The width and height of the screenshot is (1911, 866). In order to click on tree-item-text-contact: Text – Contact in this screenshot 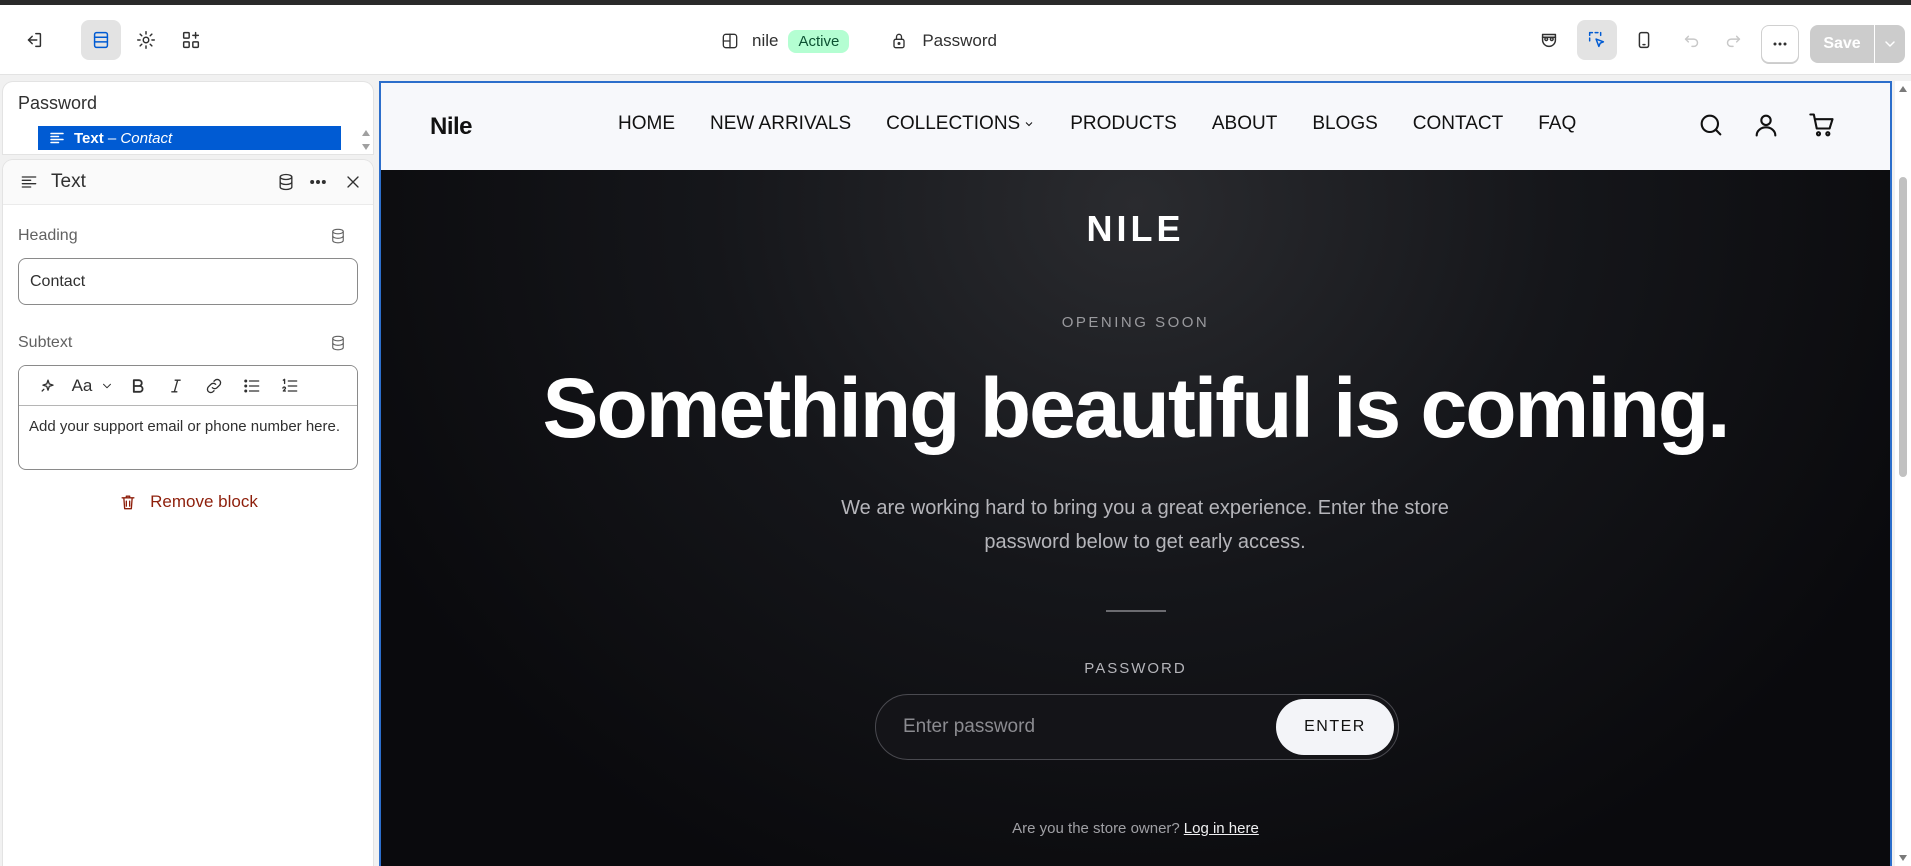, I will do `click(189, 138)`.